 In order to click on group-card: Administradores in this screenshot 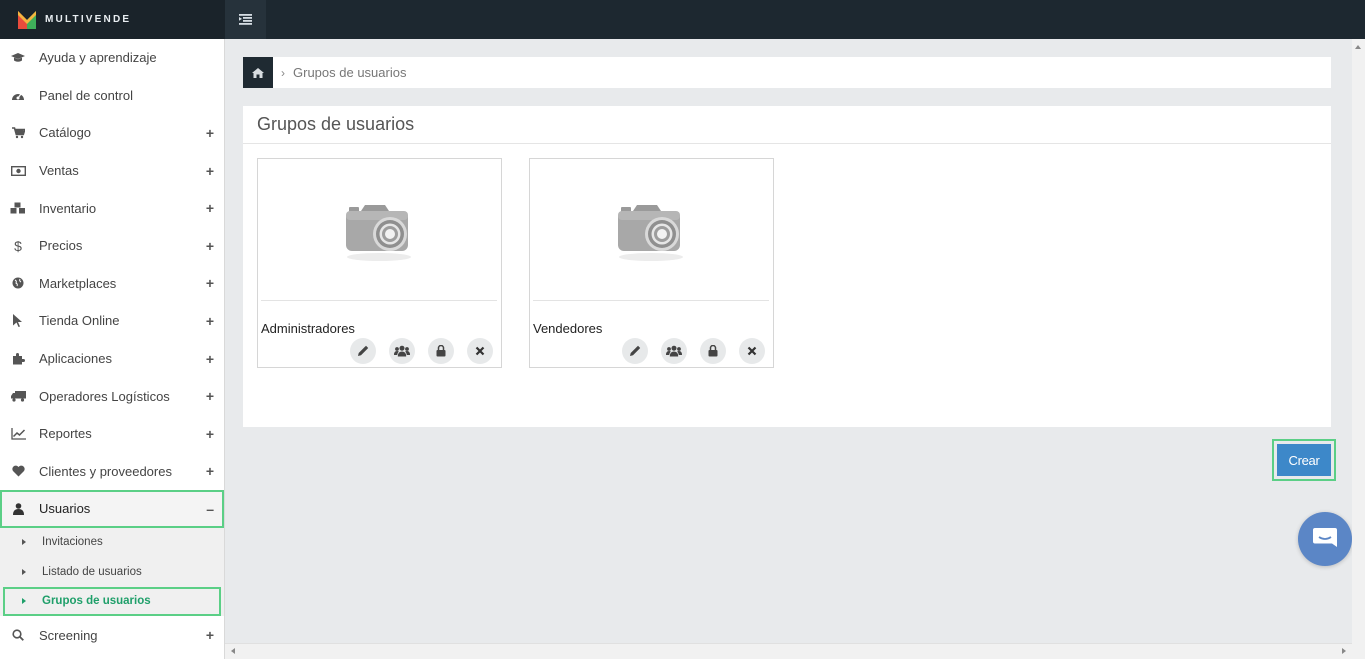, I will do `click(379, 263)`.